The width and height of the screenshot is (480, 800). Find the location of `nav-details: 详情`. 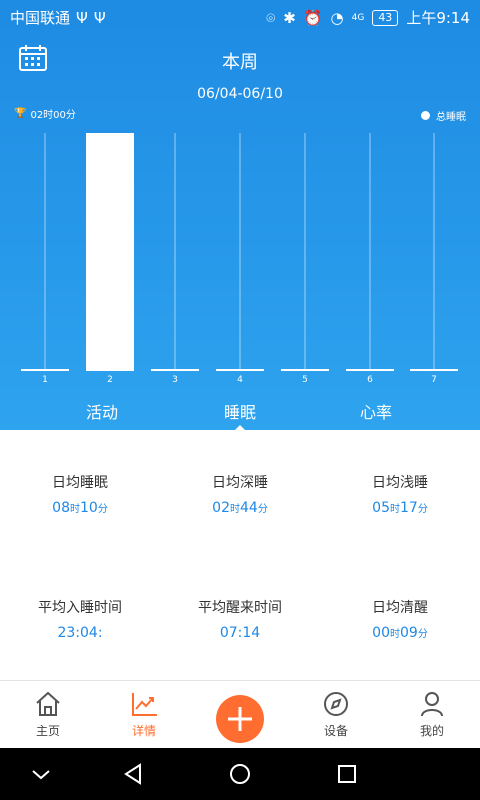

nav-details: 详情 is located at coordinates (144, 714).